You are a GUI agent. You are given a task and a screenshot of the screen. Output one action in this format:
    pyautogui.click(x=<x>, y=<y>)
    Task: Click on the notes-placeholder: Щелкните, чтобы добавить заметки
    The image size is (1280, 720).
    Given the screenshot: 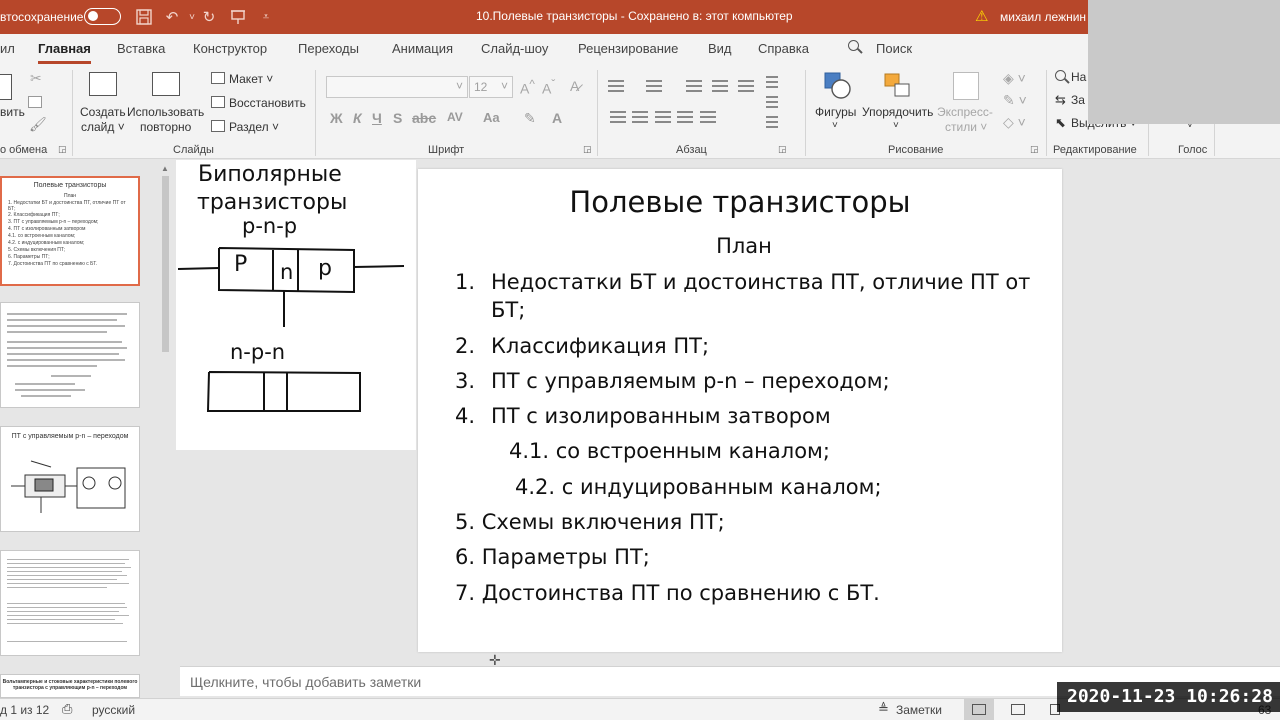 What is the action you would take?
    pyautogui.click(x=305, y=682)
    